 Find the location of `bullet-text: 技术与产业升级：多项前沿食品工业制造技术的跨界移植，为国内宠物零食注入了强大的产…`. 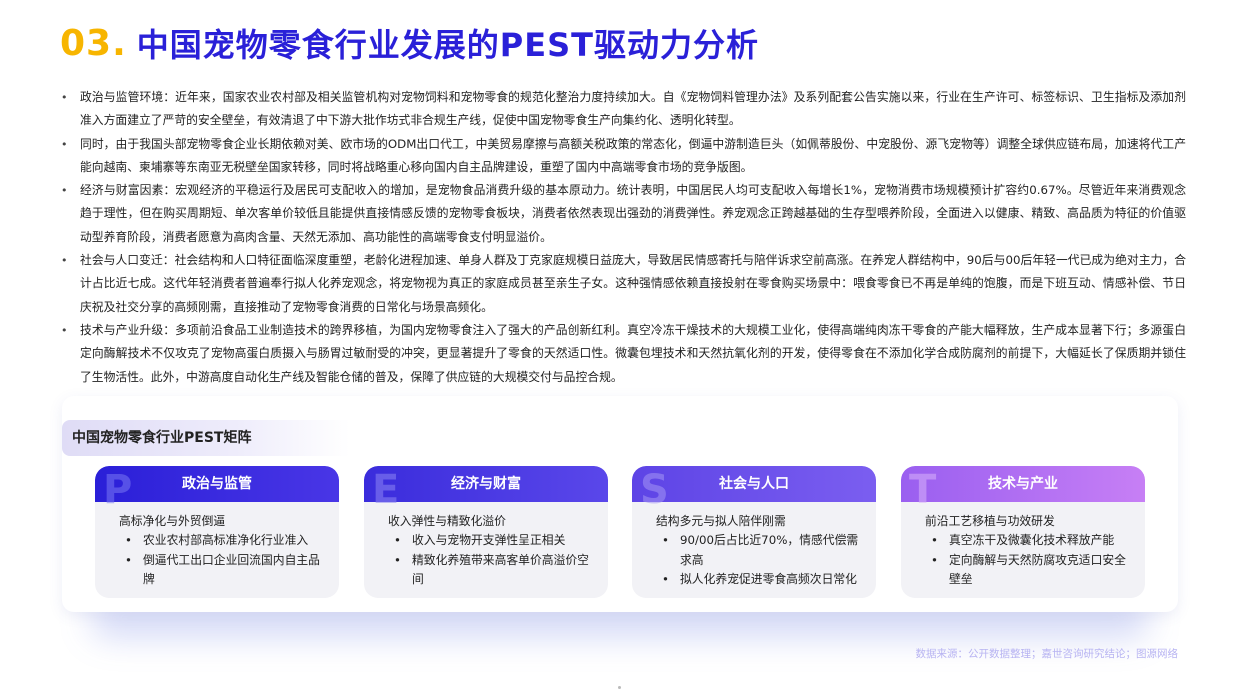

bullet-text: 技术与产业升级：多项前沿食品工业制造技术的跨界移植，为国内宠物零食注入了强大的产… is located at coordinates (633, 353).